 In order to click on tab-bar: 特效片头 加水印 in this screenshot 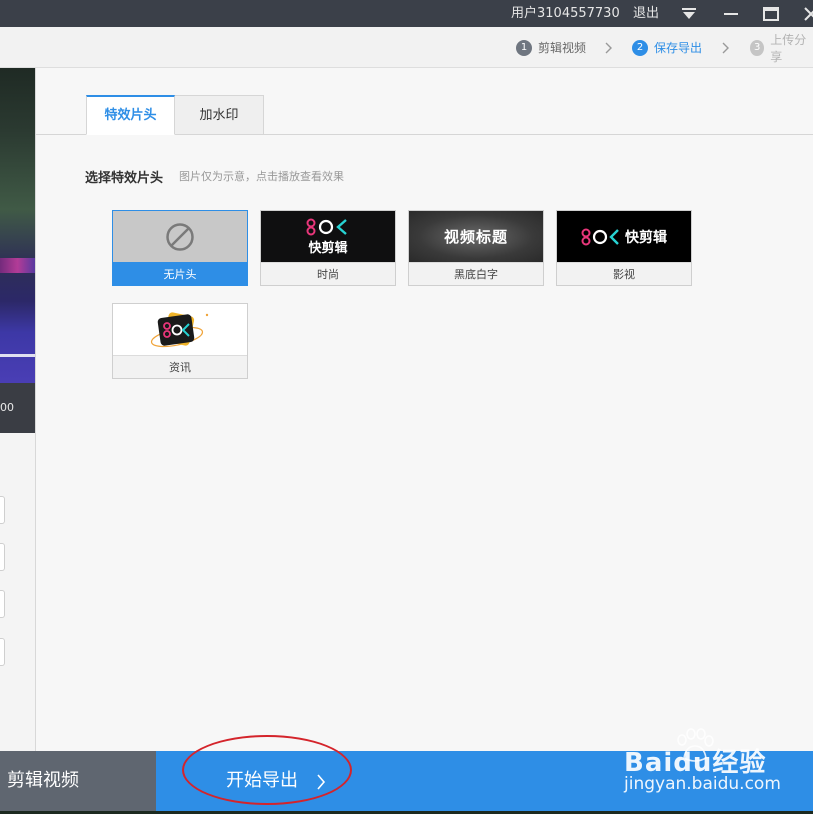, I will do `click(424, 115)`.